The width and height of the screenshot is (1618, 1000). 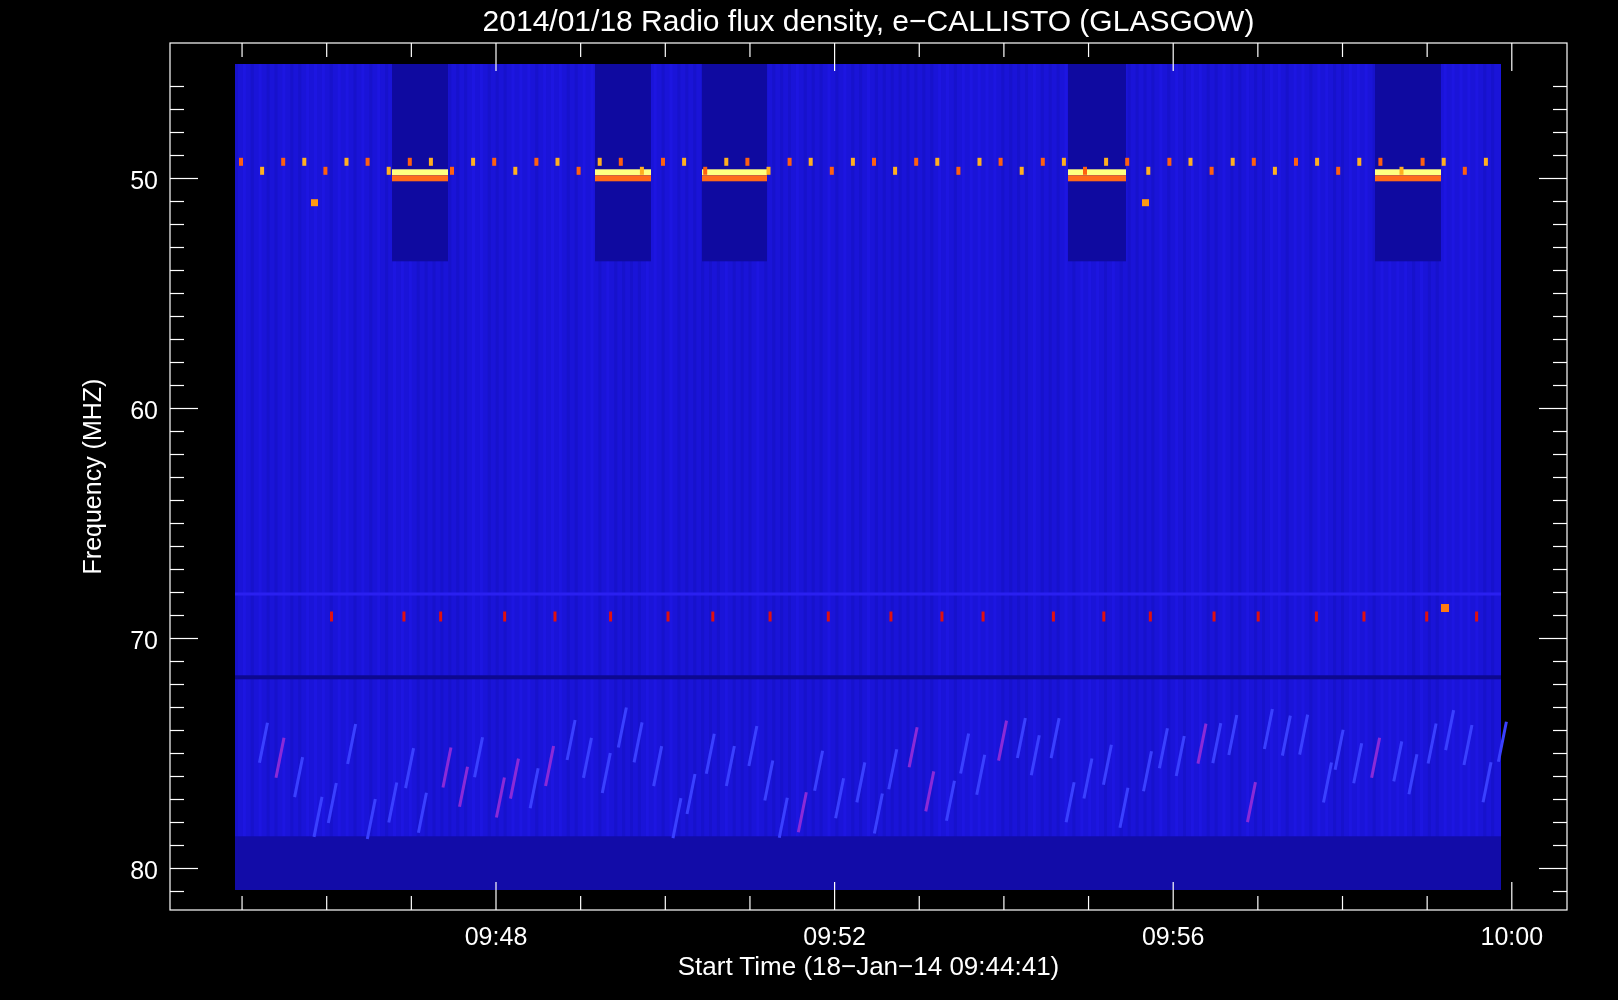 I want to click on y-tick-label: 60, so click(x=144, y=409).